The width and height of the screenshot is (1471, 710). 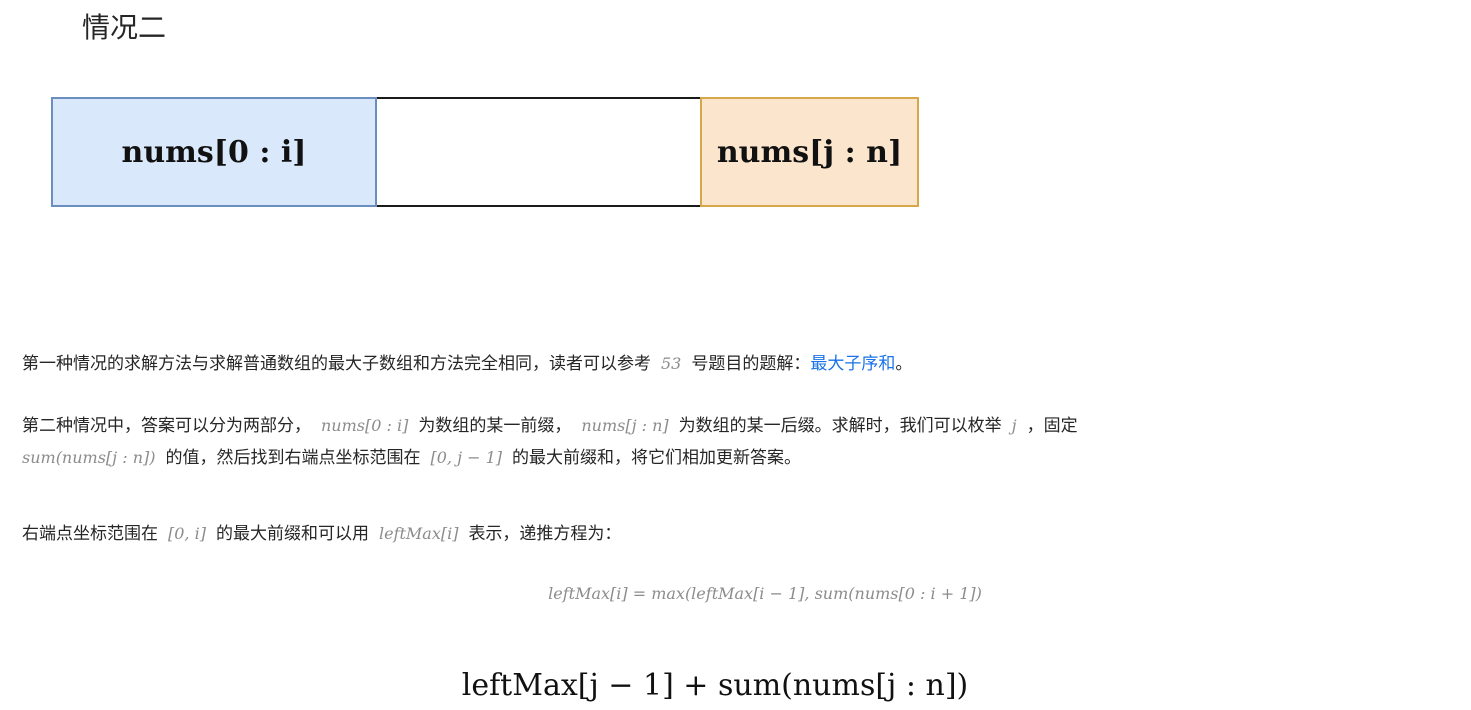 I want to click on p2-text-1: 第二种情况中，答案可以分为两部分，, so click(x=166, y=426).